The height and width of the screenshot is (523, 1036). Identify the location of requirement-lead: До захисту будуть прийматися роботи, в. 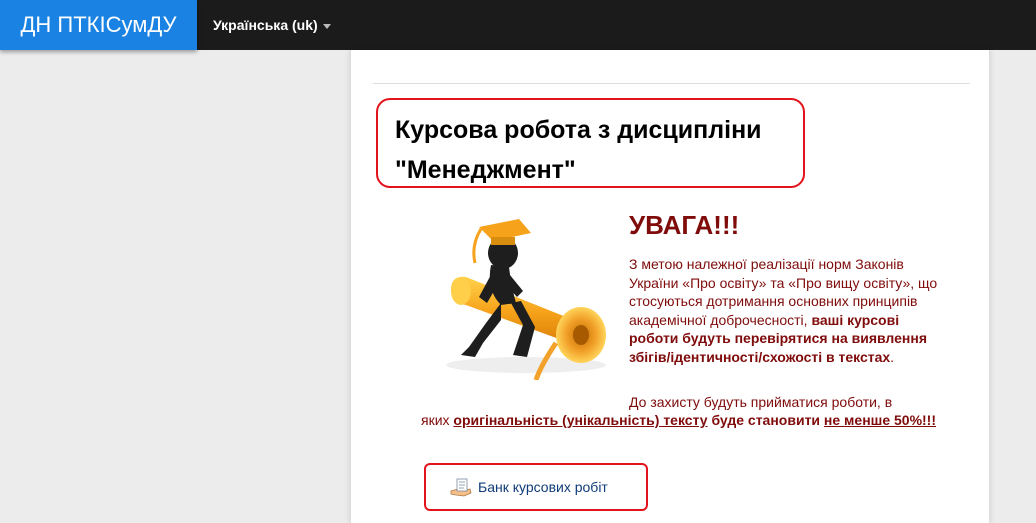
(761, 402).